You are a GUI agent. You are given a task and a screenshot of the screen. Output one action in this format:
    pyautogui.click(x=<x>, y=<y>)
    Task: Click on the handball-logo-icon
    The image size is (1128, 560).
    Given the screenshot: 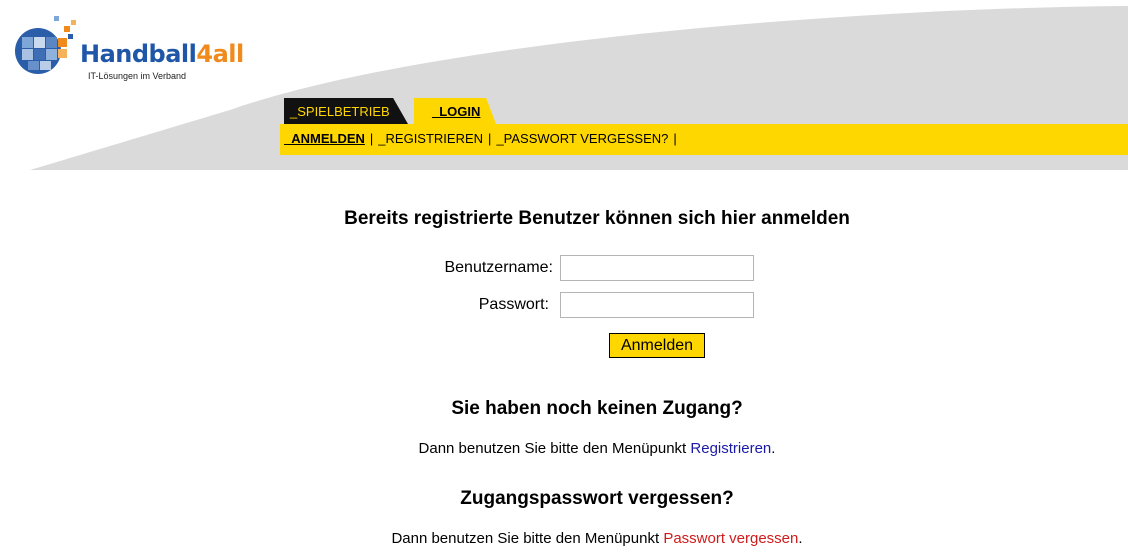 What is the action you would take?
    pyautogui.click(x=45, y=45)
    